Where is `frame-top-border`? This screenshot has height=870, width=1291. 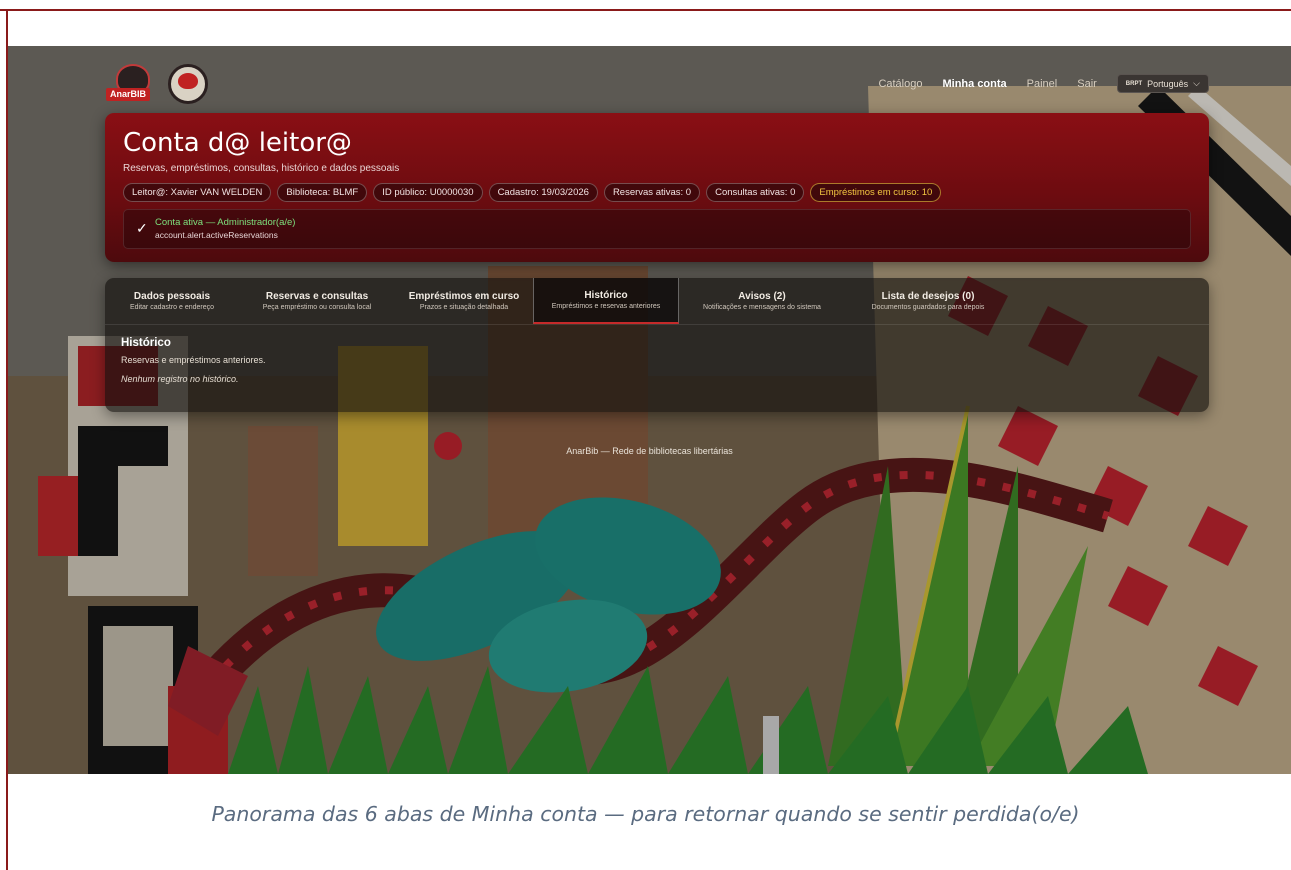 frame-top-border is located at coordinates (645, 10).